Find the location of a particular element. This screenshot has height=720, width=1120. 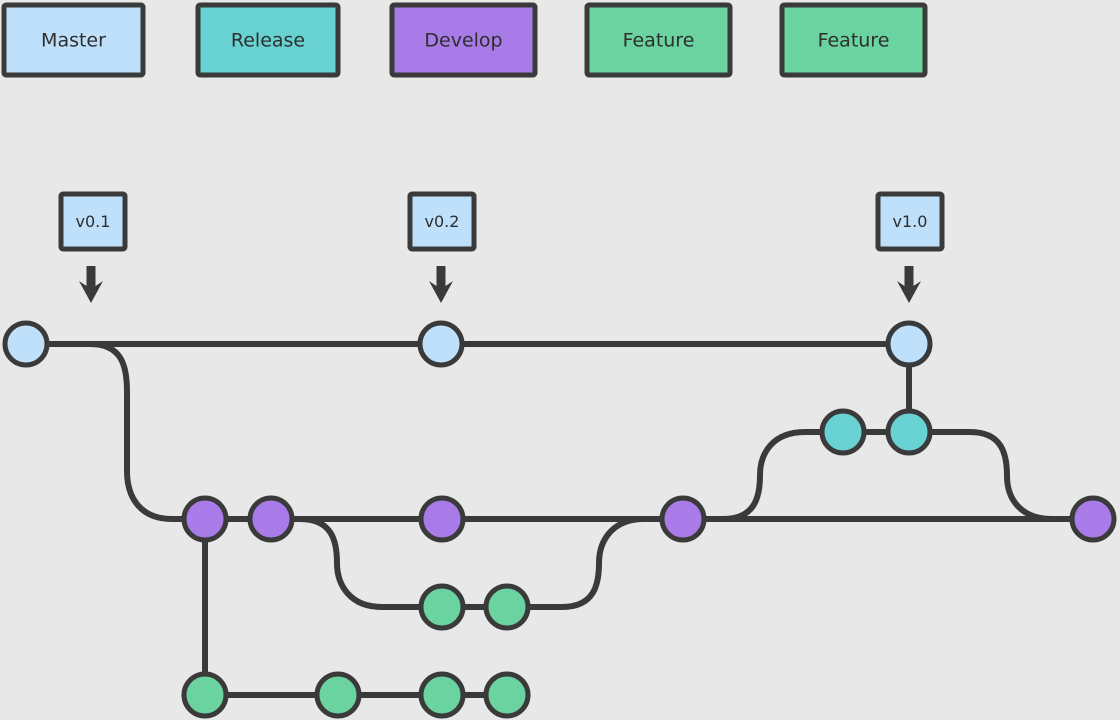

commit-node-g4 is located at coordinates (507, 695).